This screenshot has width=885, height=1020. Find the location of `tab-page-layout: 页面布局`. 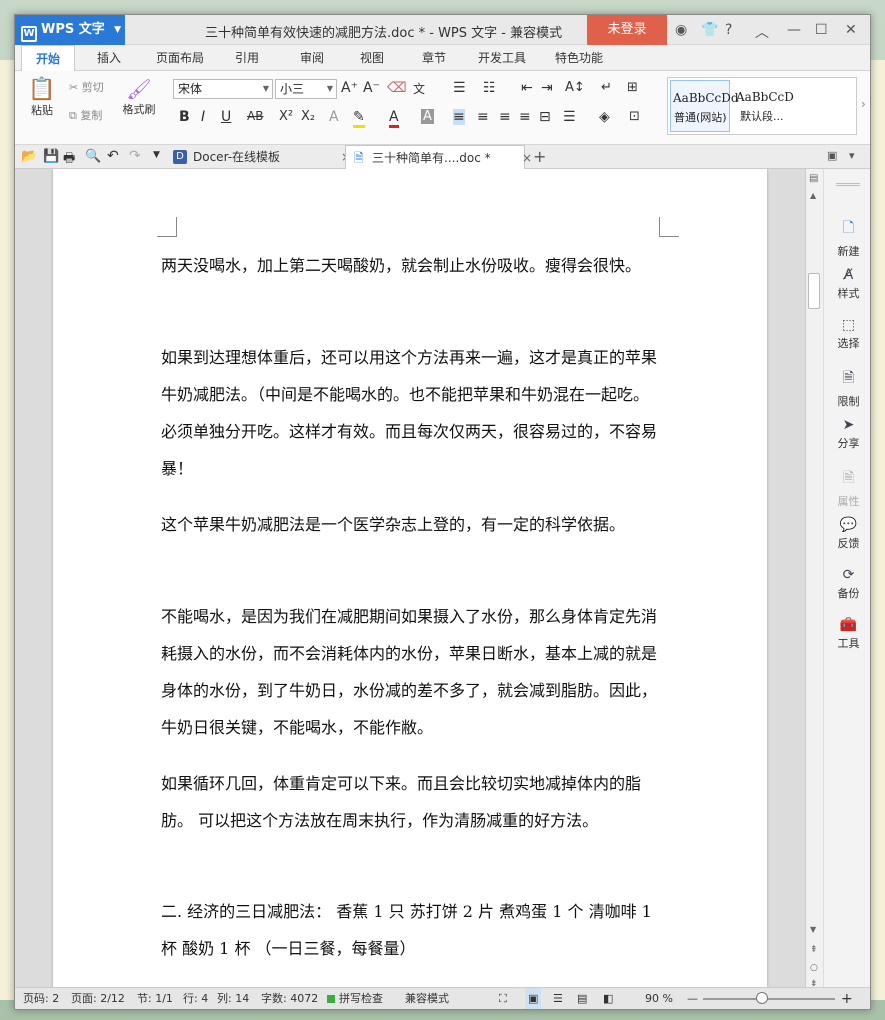

tab-page-layout: 页面布局 is located at coordinates (180, 58).